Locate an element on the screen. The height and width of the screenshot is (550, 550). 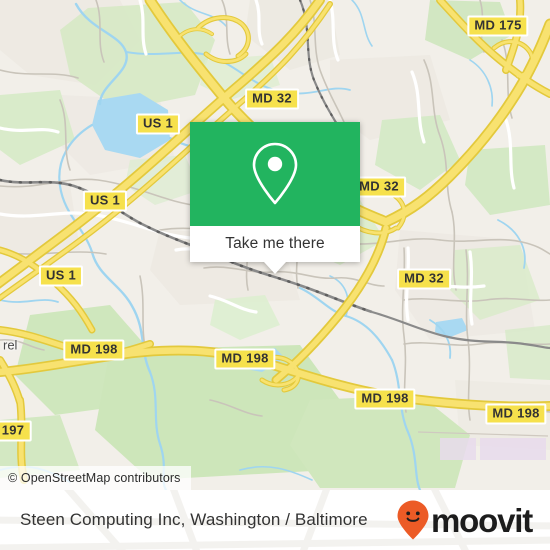
route-shield: MD 175 is located at coordinates (498, 26).